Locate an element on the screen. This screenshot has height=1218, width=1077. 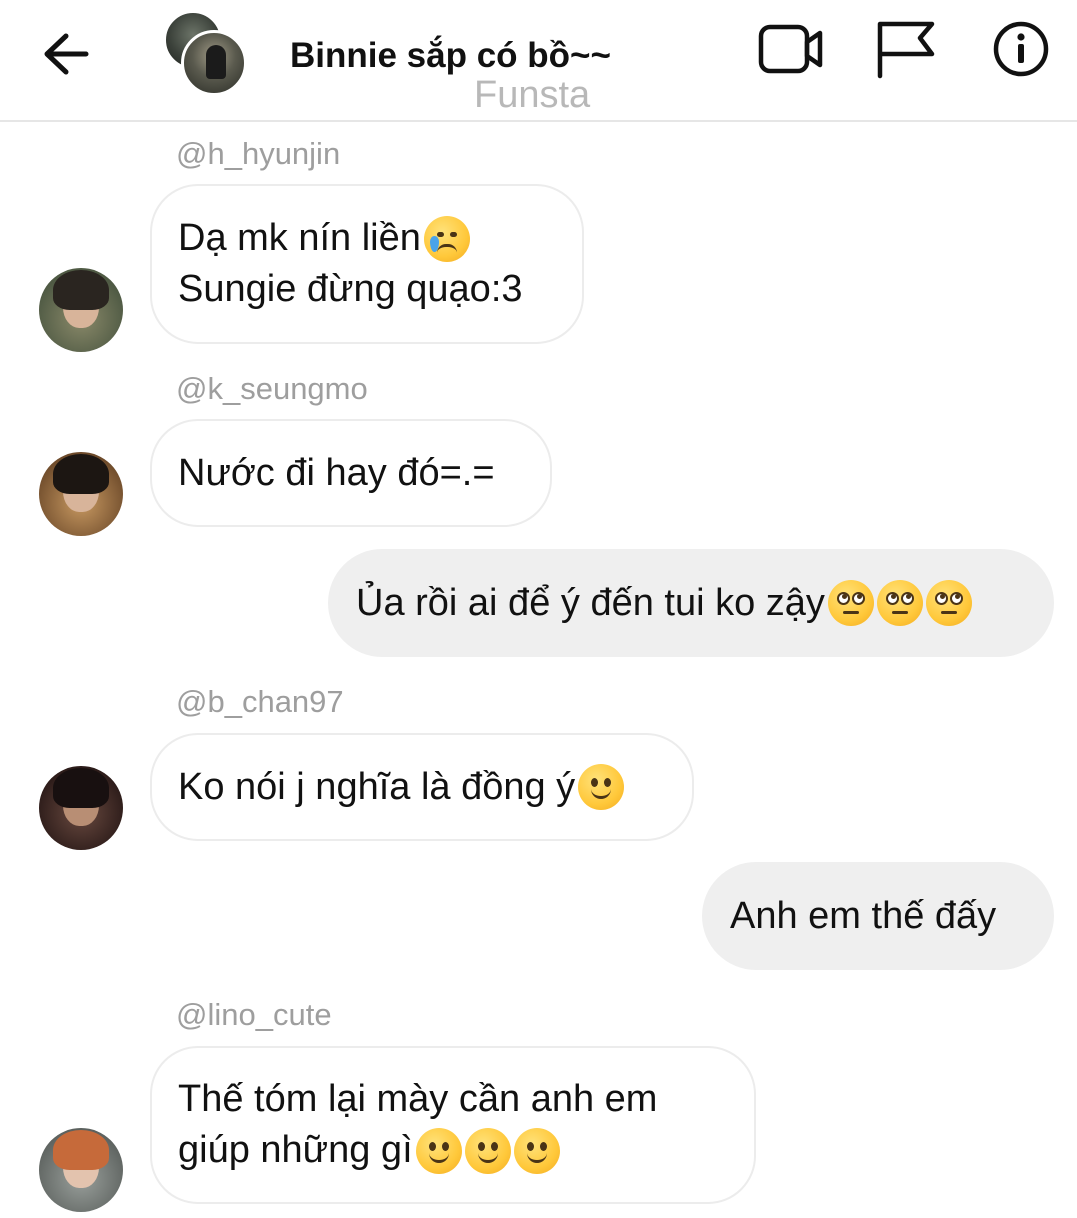
incoming-message: Nước đi hay đó=.= is located at coordinates (351, 473).